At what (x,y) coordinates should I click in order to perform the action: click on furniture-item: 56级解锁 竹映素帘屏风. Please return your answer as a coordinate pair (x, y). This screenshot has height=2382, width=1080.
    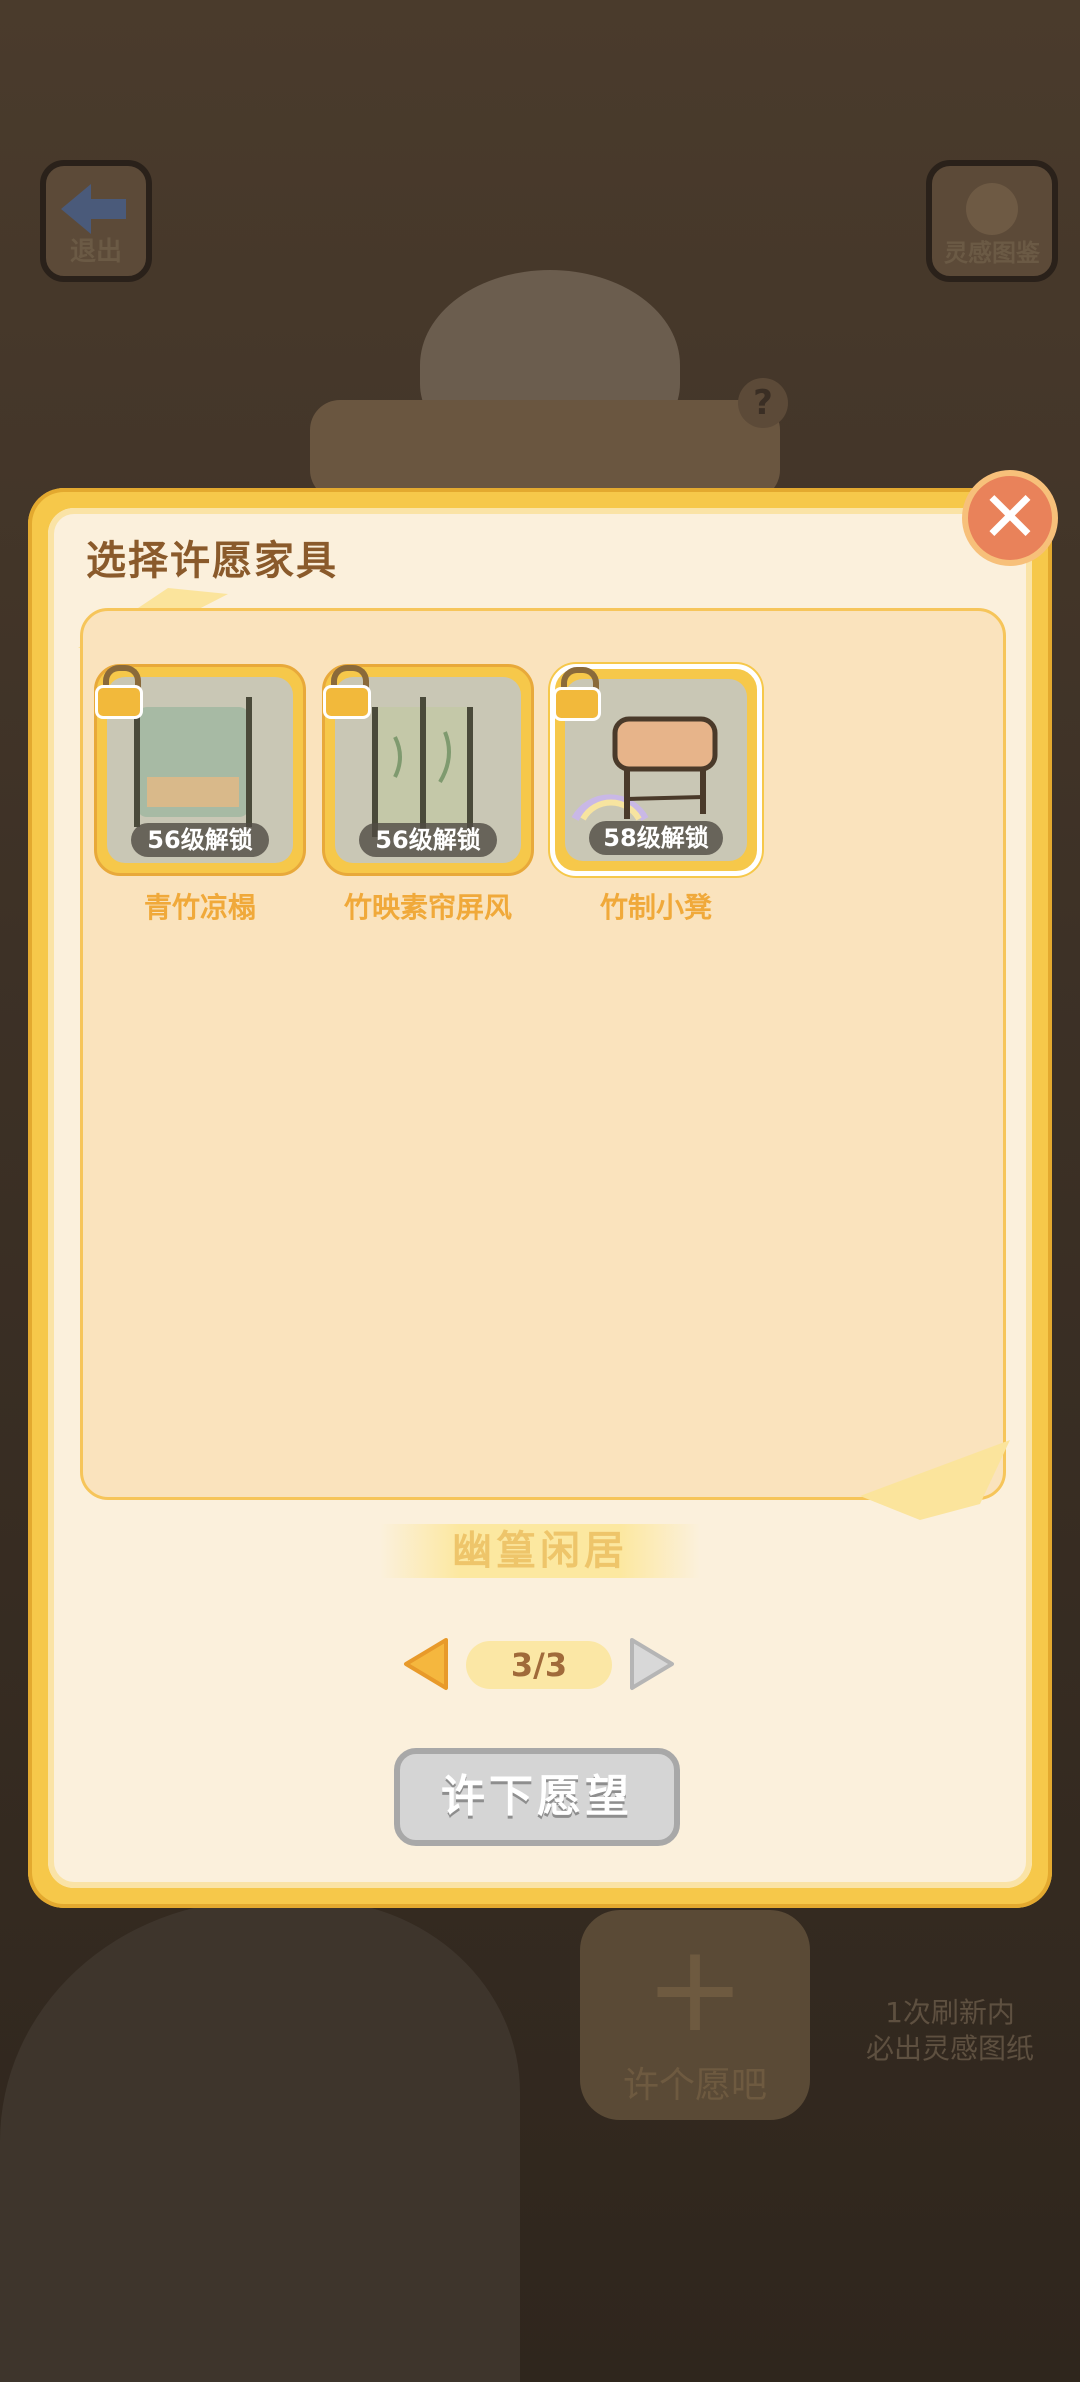
    Looking at the image, I should click on (428, 795).